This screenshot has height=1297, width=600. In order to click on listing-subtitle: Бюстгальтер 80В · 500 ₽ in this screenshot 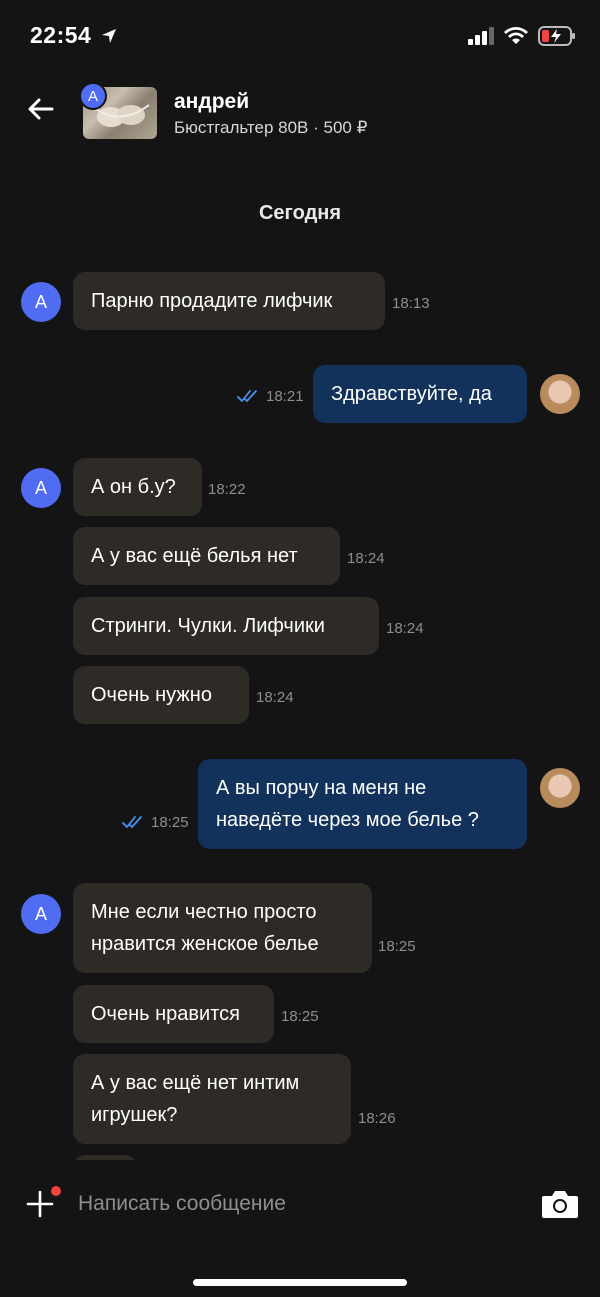, I will do `click(270, 128)`.